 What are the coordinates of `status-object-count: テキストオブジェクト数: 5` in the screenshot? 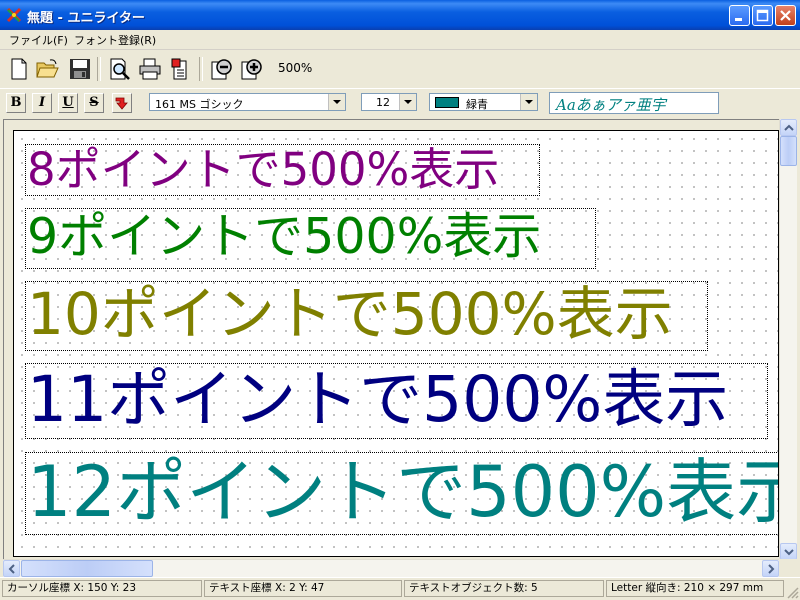 It's located at (504, 588).